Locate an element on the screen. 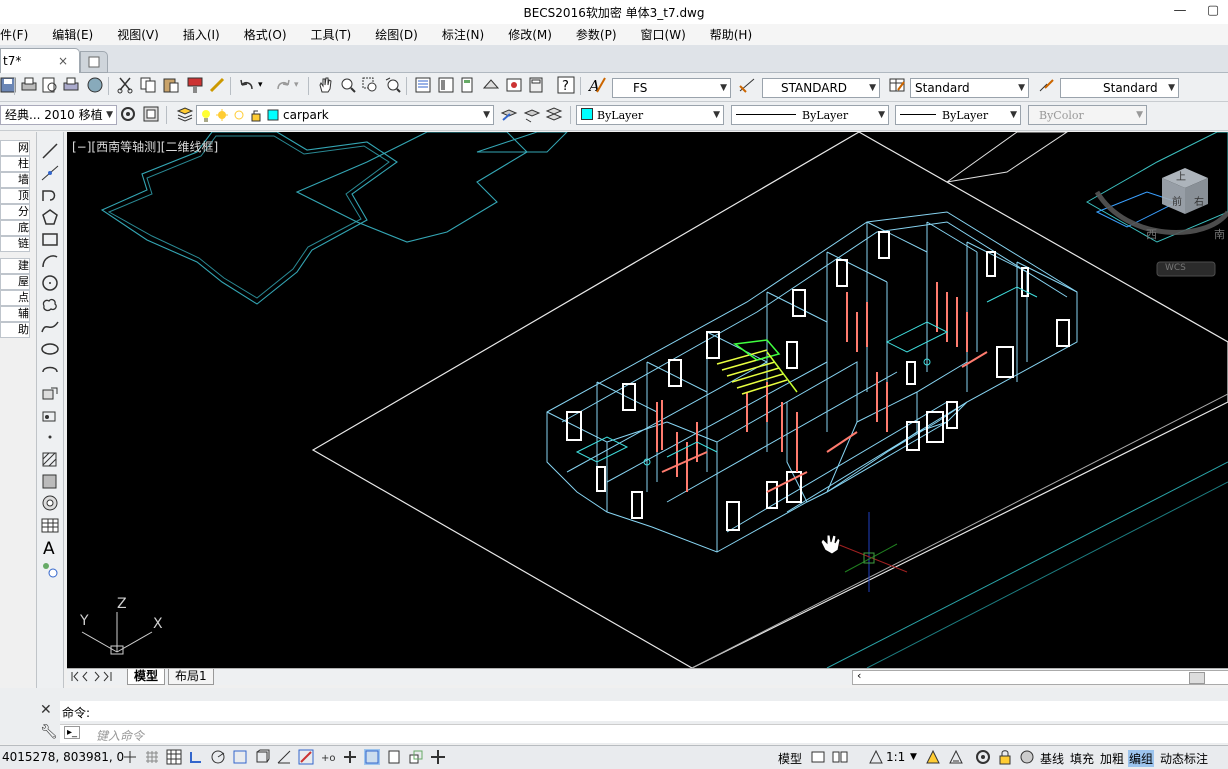 The width and height of the screenshot is (1228, 769). revision-cloud-icon is located at coordinates (50, 305).